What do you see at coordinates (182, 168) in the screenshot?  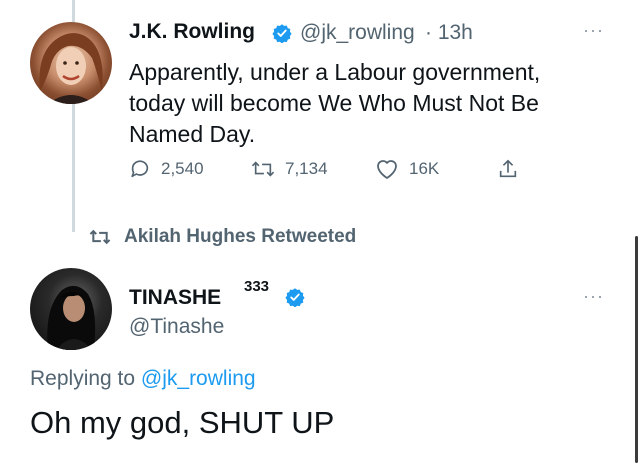 I see `reply-count: 2,540` at bounding box center [182, 168].